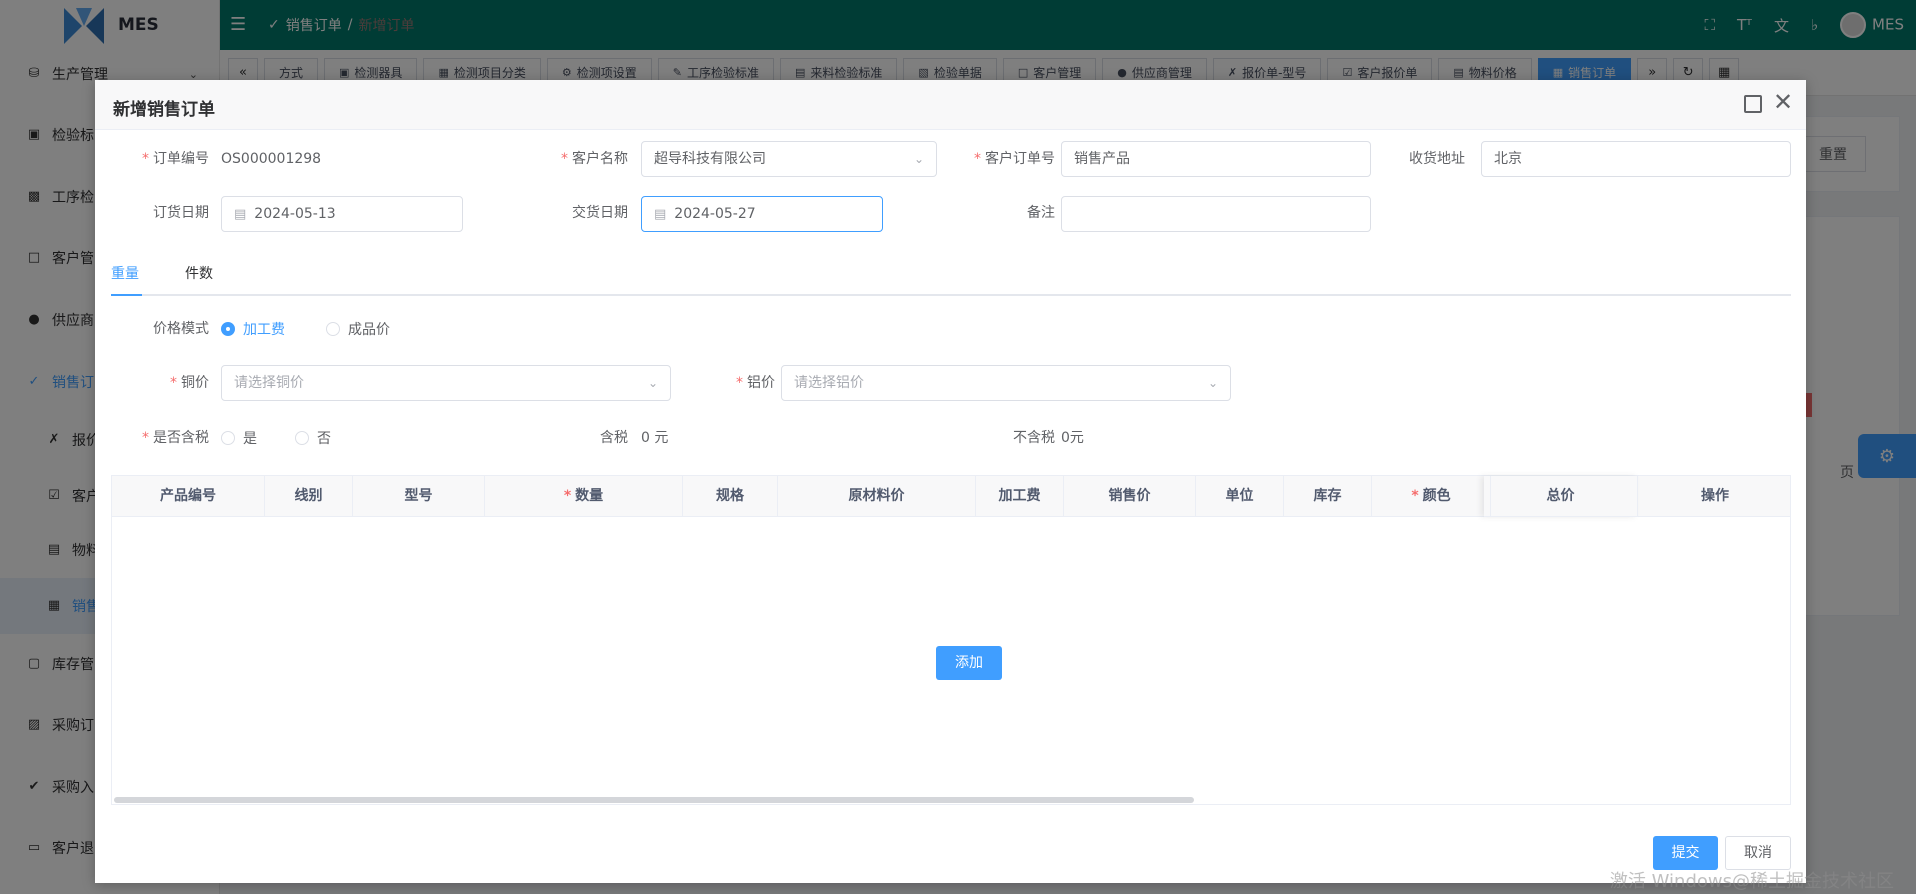 This screenshot has height=894, width=1916. I want to click on submit-button: 提交, so click(1685, 853).